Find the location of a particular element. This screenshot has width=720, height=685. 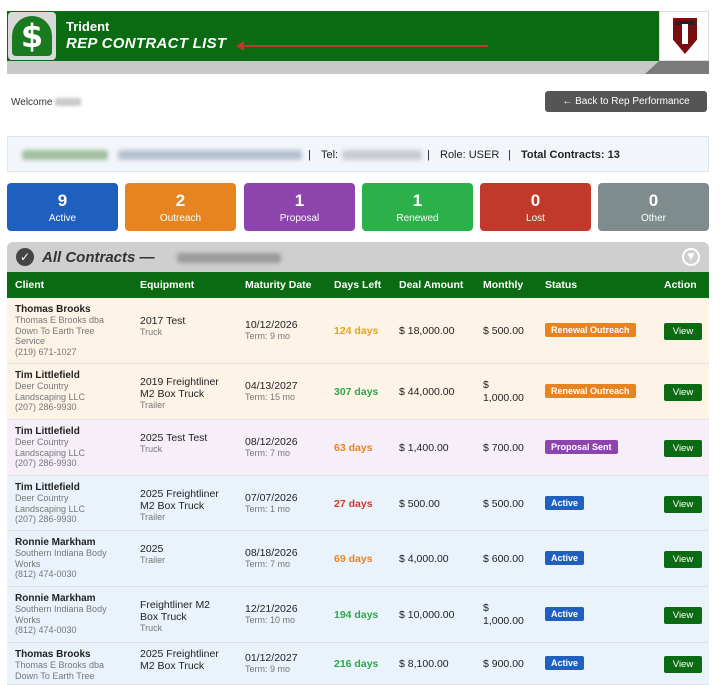

term: Term: 10 mo is located at coordinates (270, 620).